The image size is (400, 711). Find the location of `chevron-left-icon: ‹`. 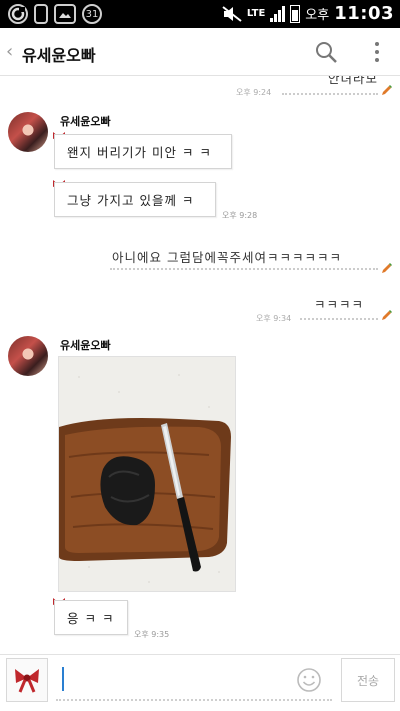

chevron-left-icon: ‹ is located at coordinates (9, 51).